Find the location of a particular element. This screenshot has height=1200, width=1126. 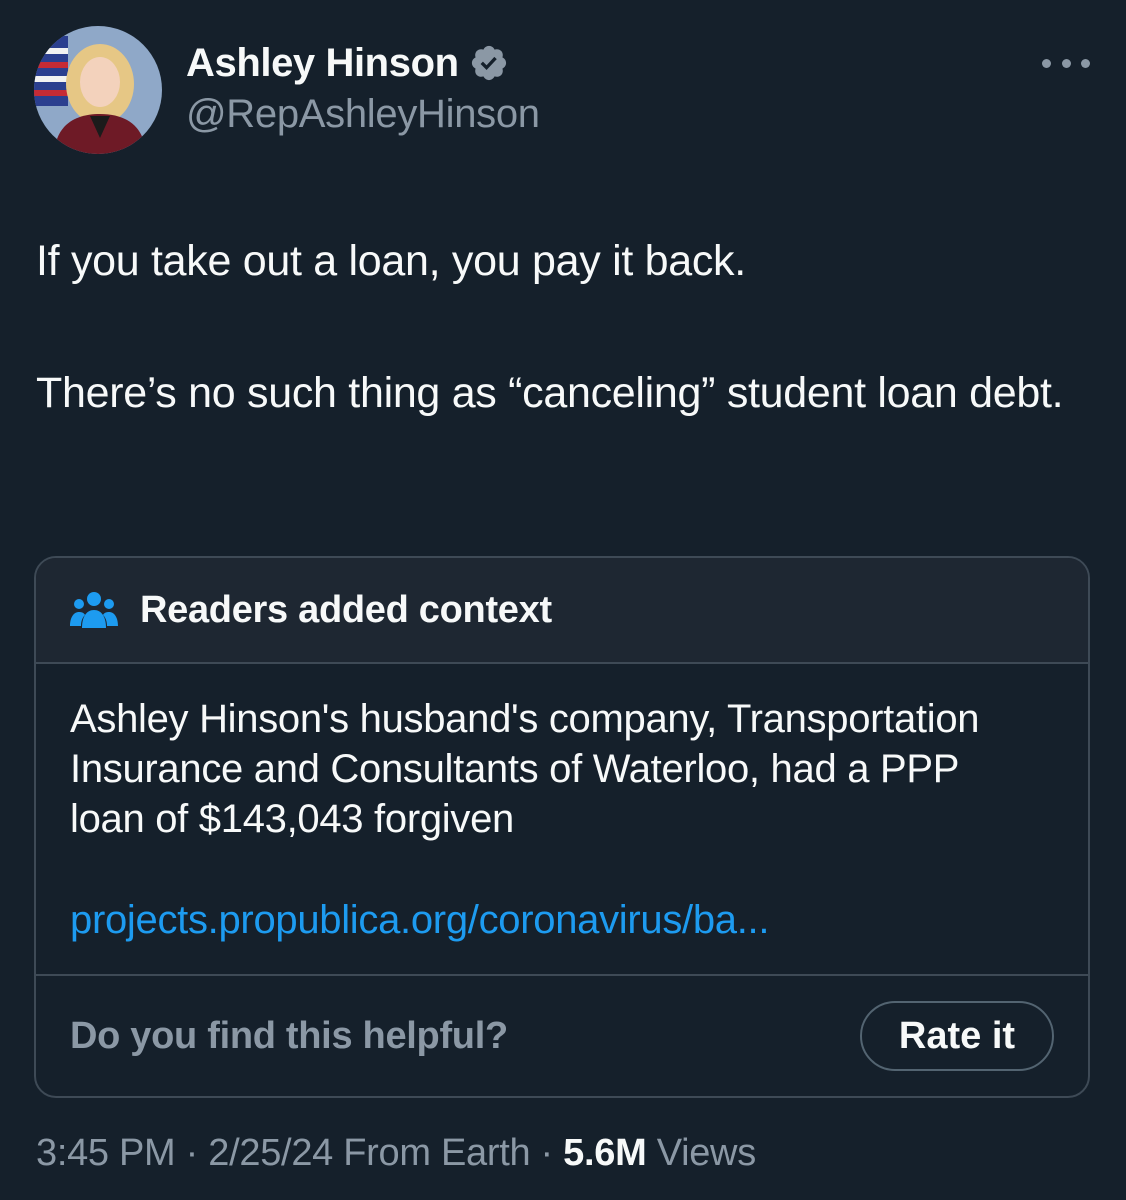

author-handle: @RepAshleyHinson is located at coordinates (363, 114).